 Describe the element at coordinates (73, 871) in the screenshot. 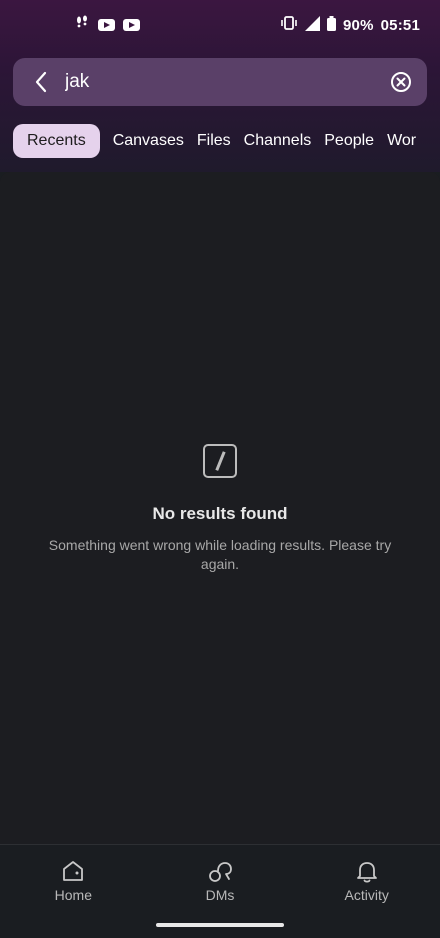

I see `home-icon` at that location.